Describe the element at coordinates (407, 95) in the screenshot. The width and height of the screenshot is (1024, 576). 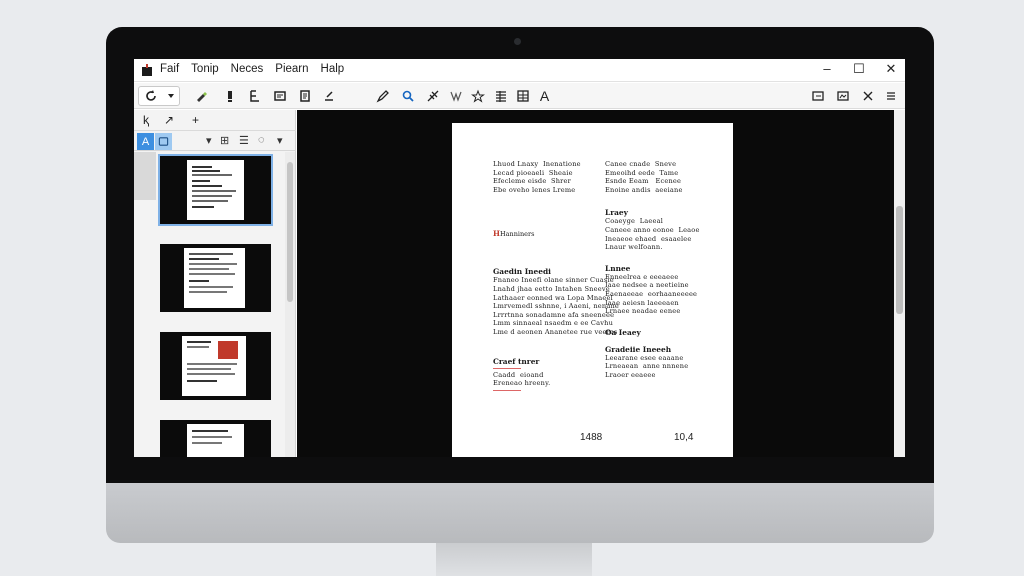
I see `search-icon` at that location.